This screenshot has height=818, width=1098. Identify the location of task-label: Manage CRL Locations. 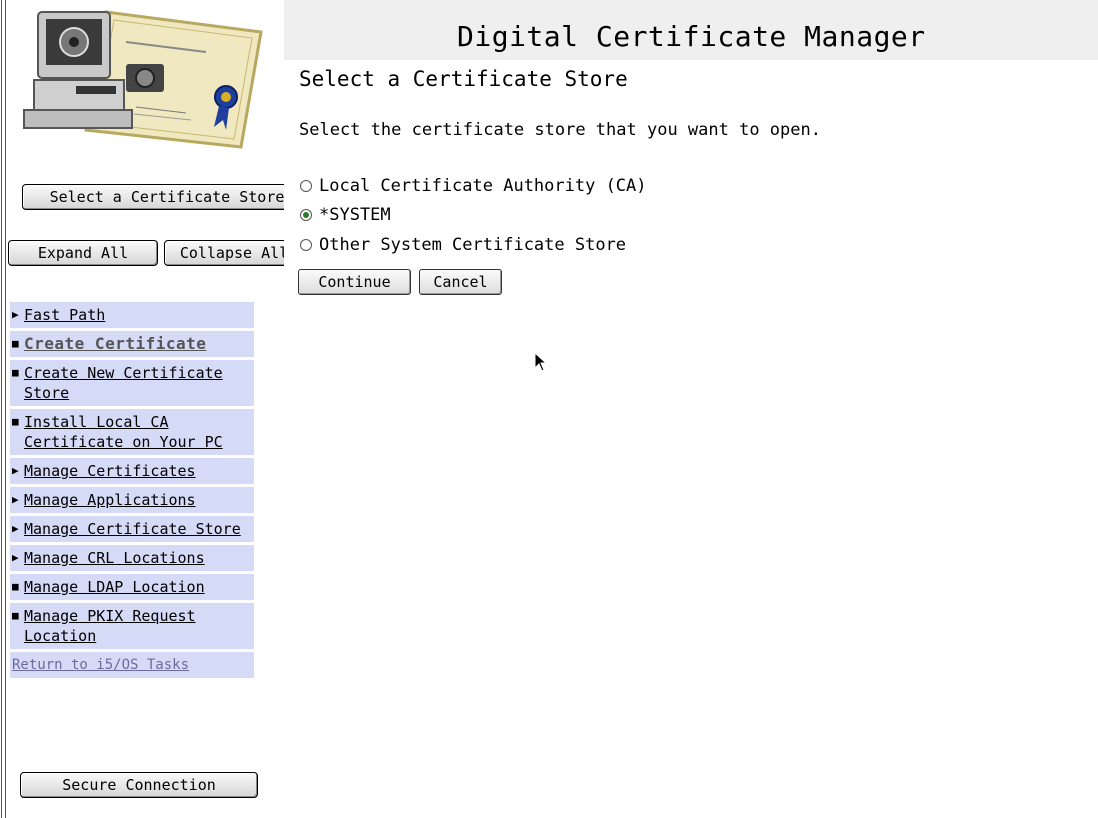
(114, 558).